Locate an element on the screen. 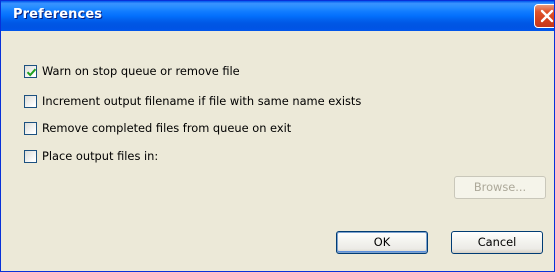 The width and height of the screenshot is (555, 272). close-button is located at coordinates (544, 16).